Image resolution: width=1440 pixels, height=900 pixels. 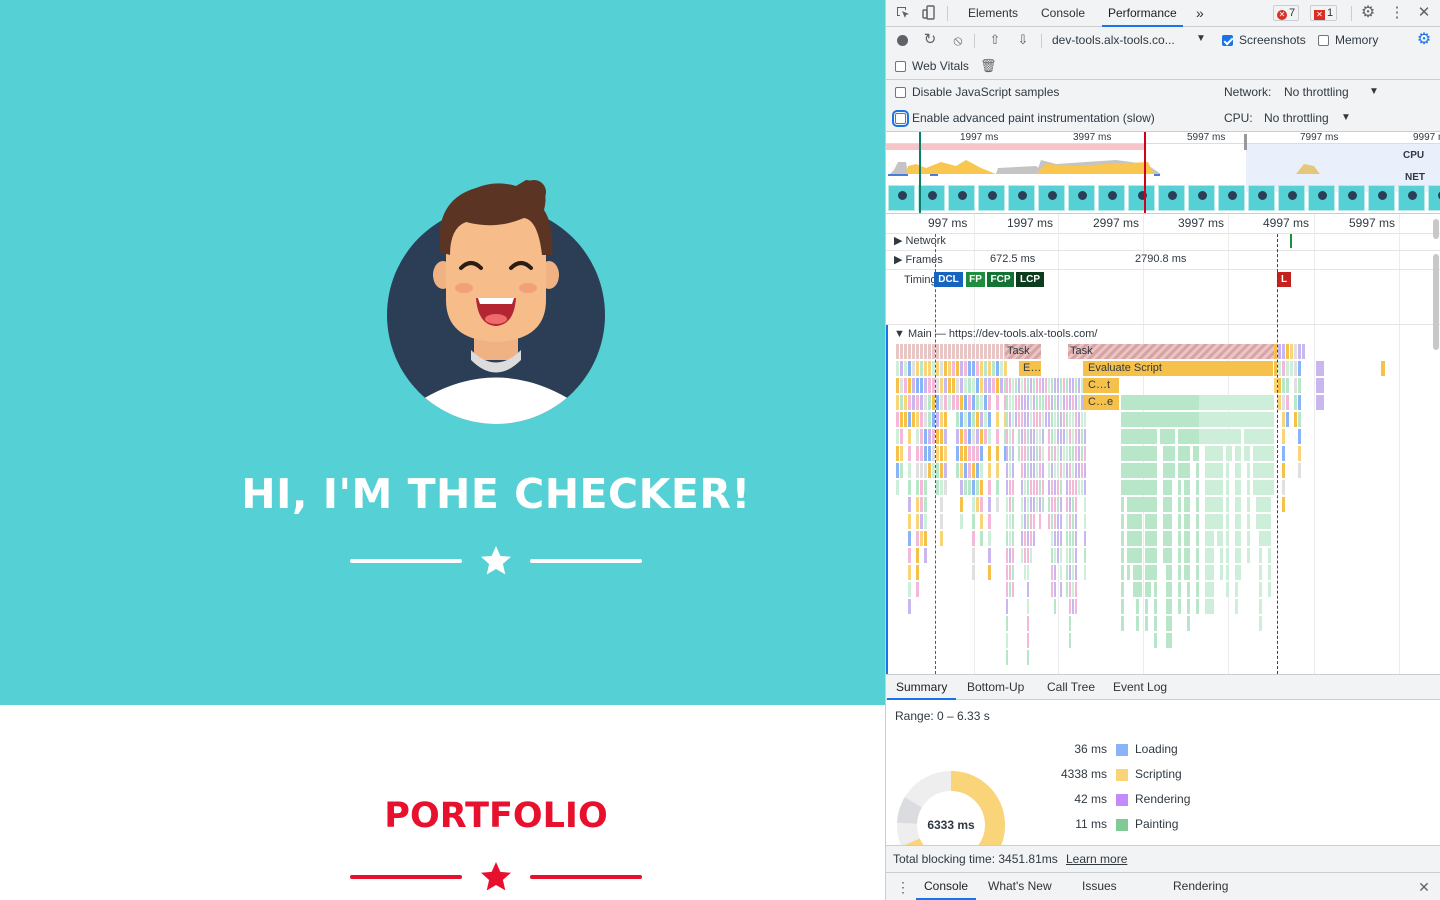 I want to click on evaluate-script-block: Evaluate Script, so click(x=1178, y=368).